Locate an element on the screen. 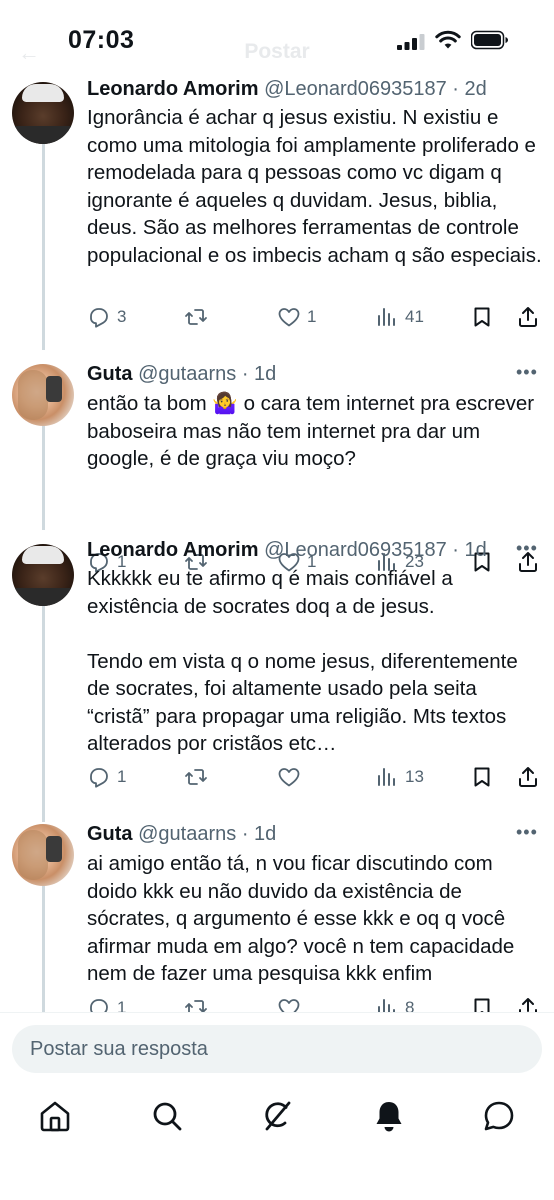 This screenshot has width=554, height=1200. reply-count: 3 is located at coordinates (122, 316).